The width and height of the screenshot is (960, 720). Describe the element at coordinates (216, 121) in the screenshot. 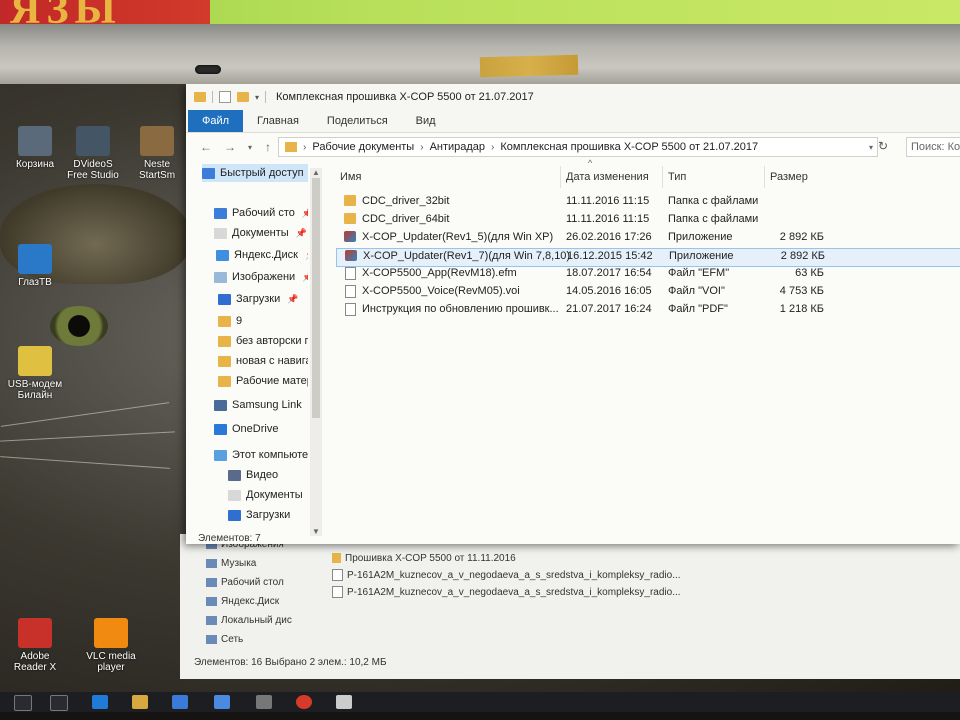

I see `ribbon-tab: Файл` at that location.